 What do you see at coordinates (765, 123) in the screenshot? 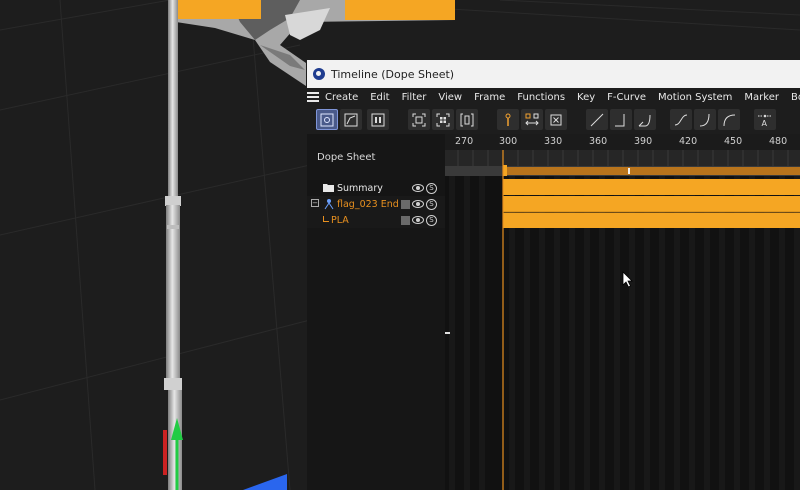
I see `svg-text: A` at bounding box center [765, 123].